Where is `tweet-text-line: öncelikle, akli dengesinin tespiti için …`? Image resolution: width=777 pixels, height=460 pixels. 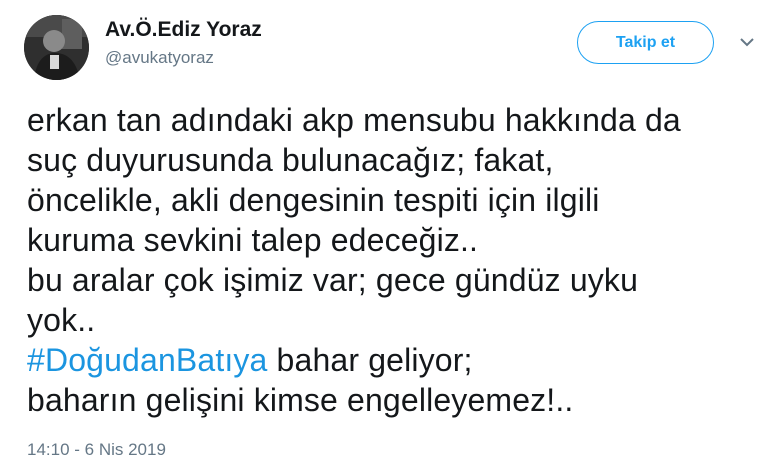
tweet-text-line: öncelikle, akli dengesinin tespiti için … is located at coordinates (313, 200).